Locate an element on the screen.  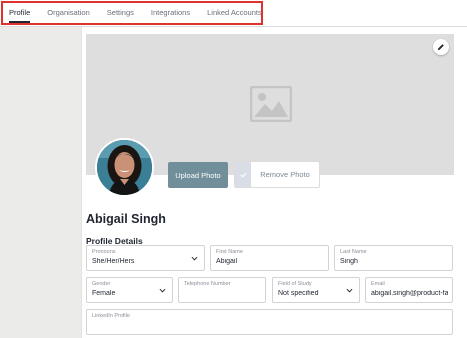
tab-profile: Profile is located at coordinates (20, 13).